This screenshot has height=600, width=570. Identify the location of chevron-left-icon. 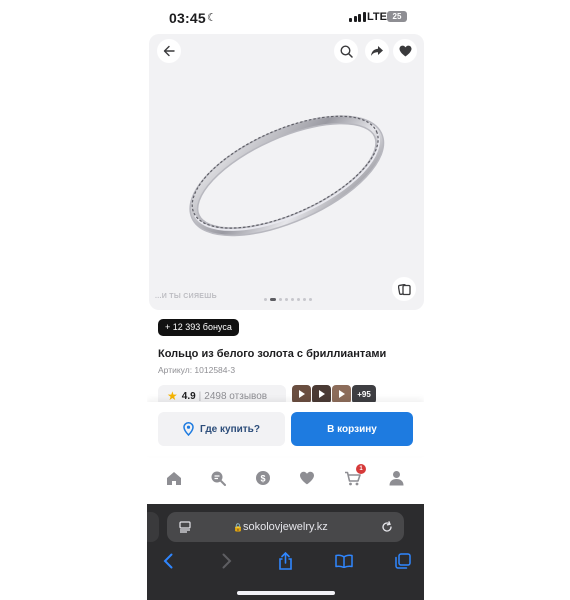
(168, 561).